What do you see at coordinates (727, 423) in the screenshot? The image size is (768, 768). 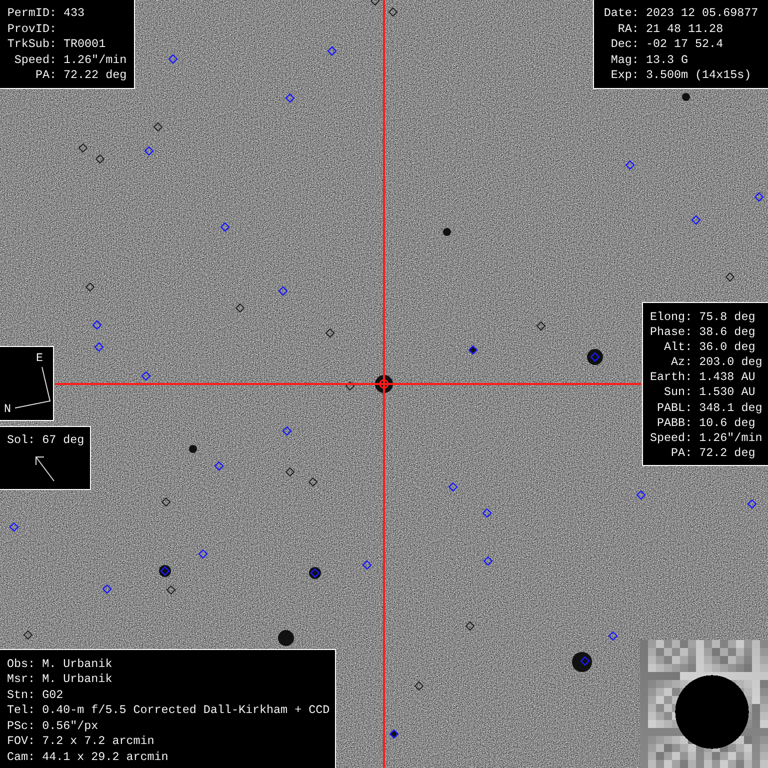 I see `field-value: 10.6 deg` at bounding box center [727, 423].